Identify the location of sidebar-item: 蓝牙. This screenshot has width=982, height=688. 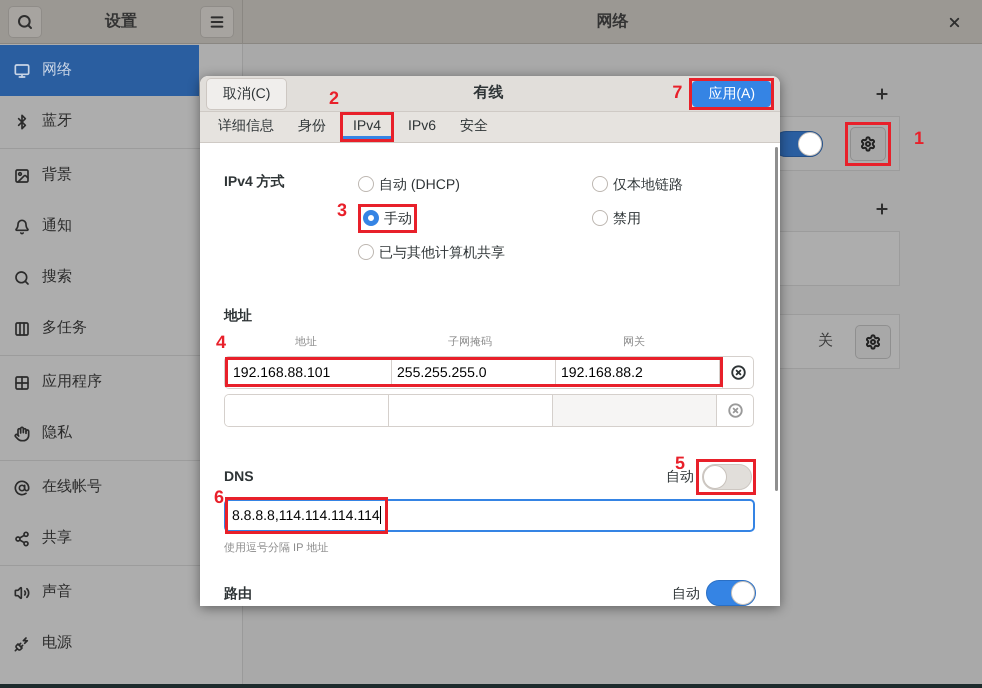
(99, 121).